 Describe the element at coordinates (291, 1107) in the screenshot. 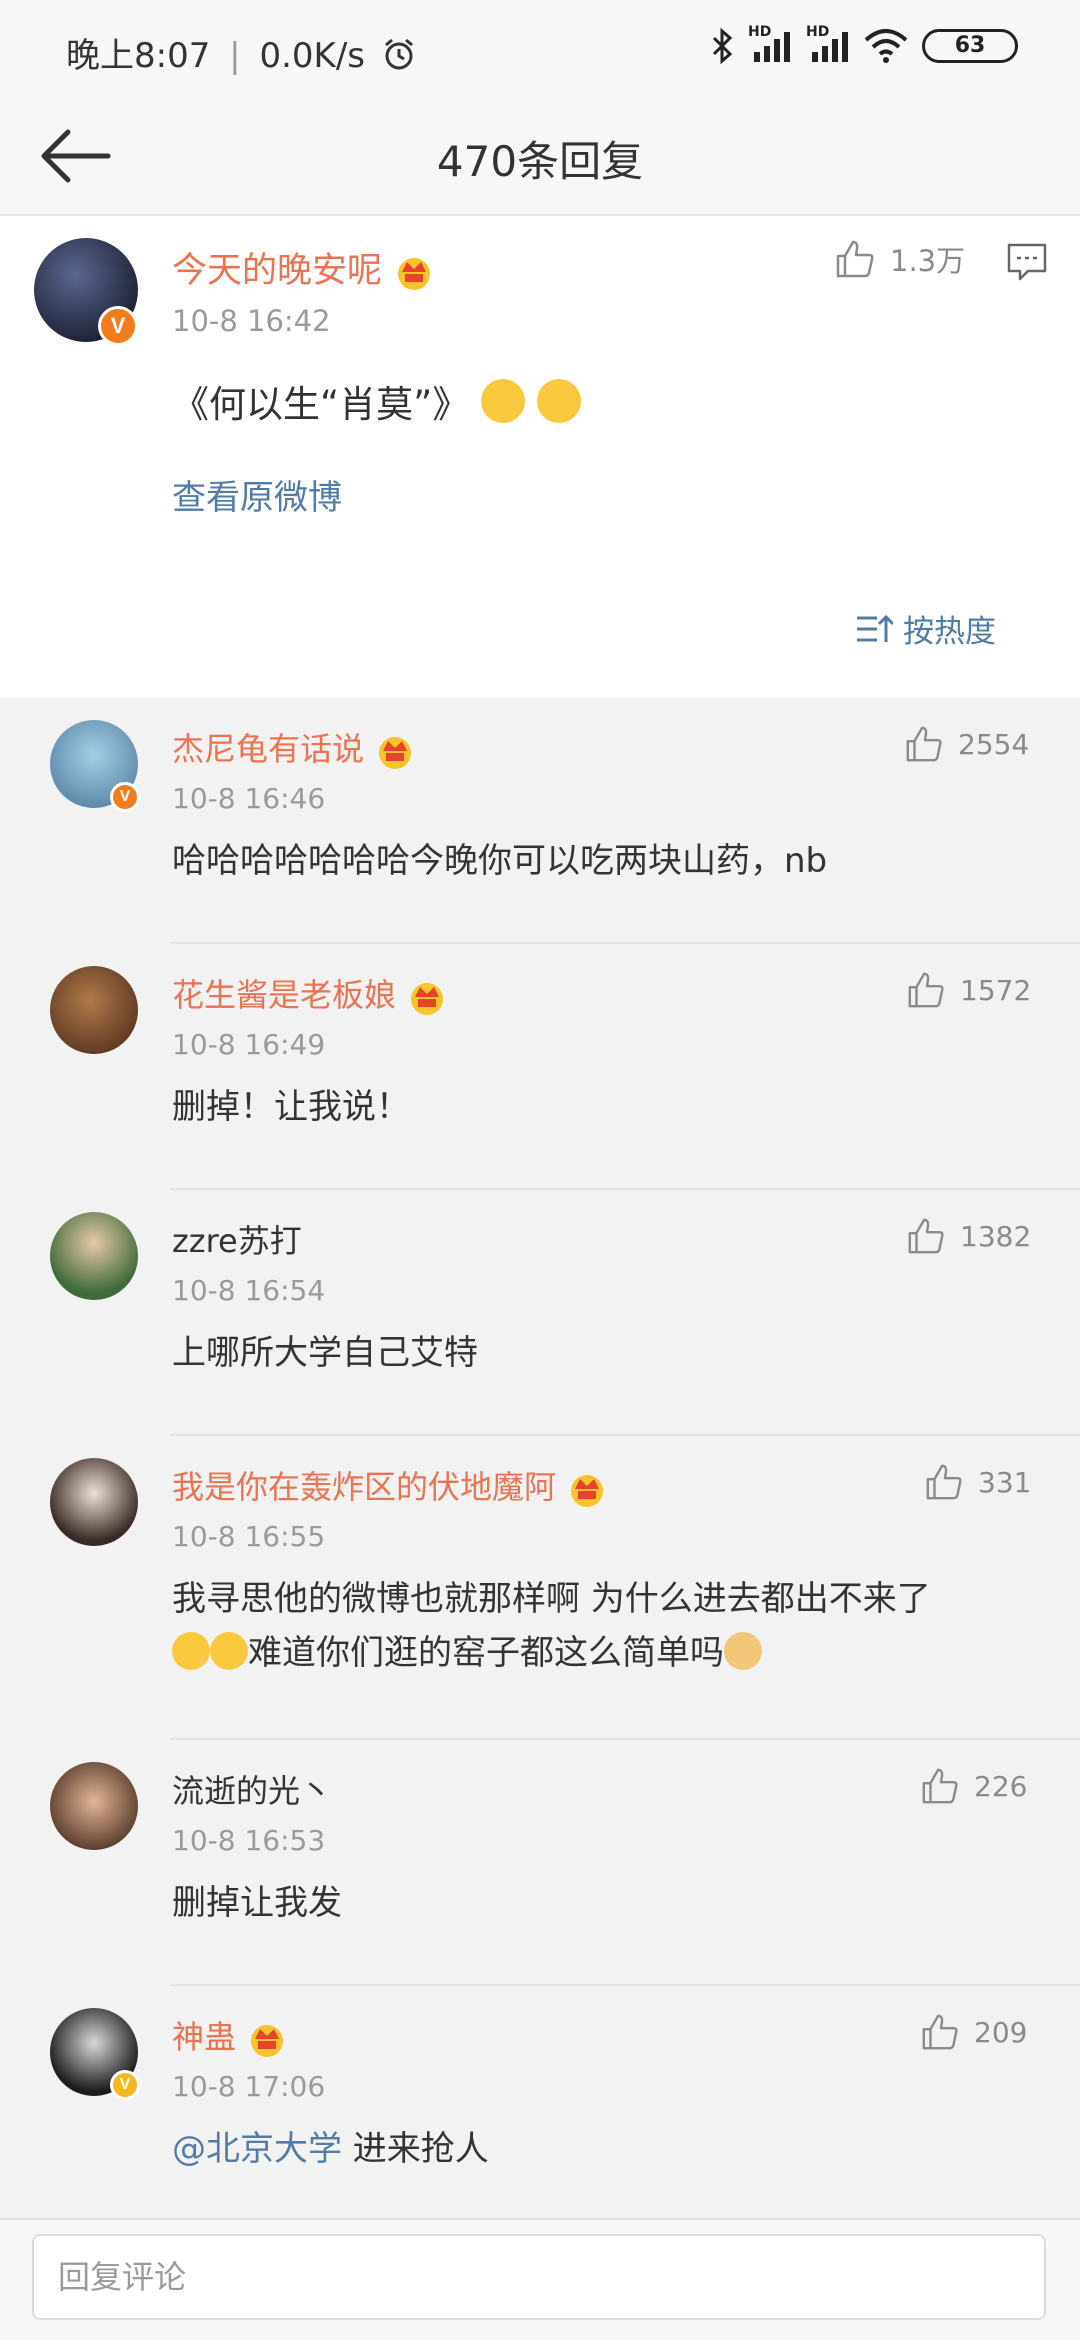

I see `reply-text: 删掉！让我说！` at that location.